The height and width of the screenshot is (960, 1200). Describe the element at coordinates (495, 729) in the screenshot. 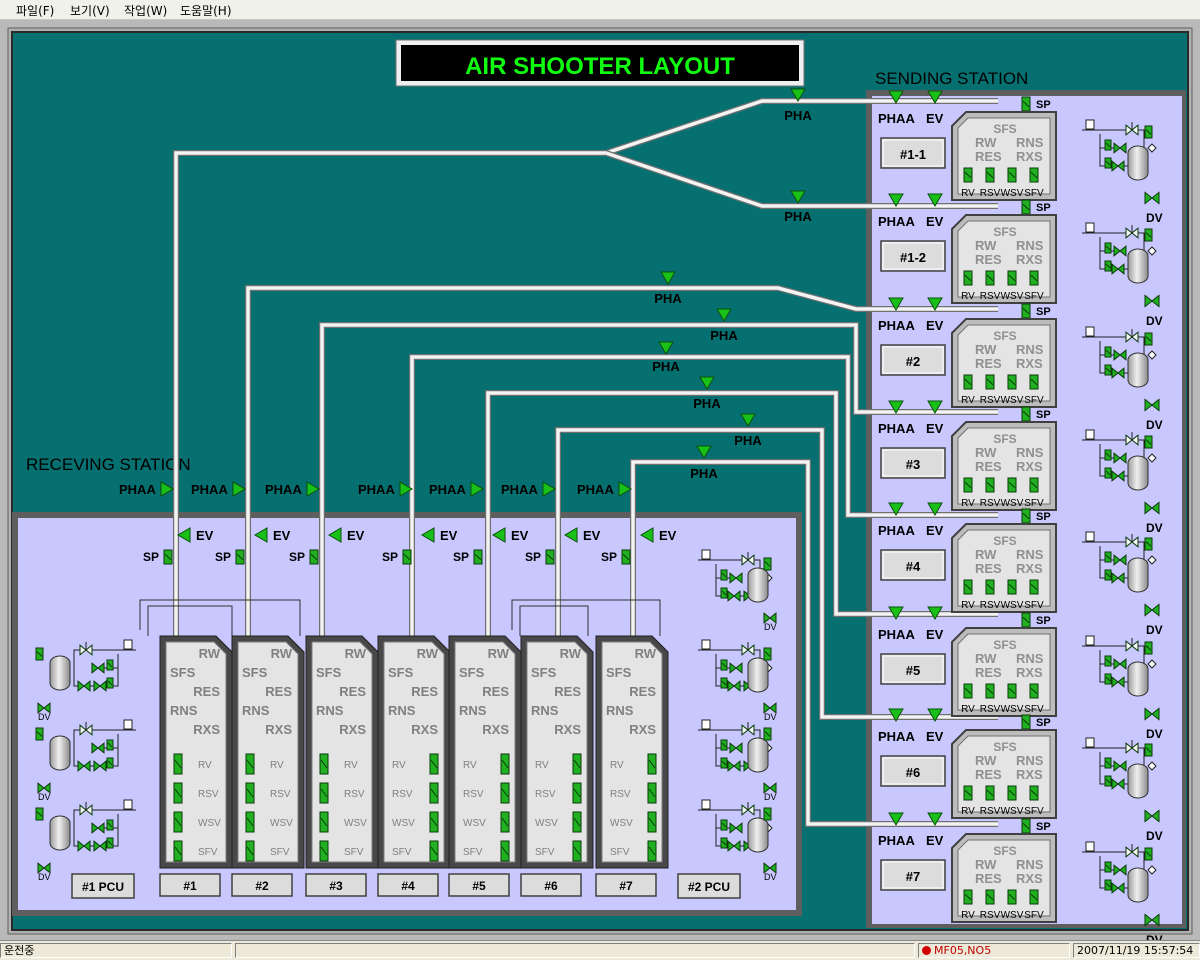

I see `receiving-box-label: RXS` at that location.